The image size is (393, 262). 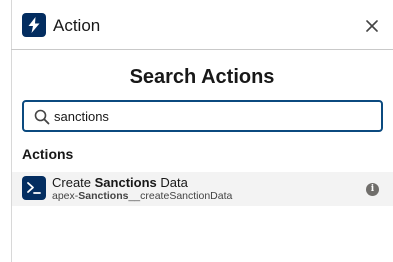 I want to click on action-api-prefix: apex-, so click(x=65, y=196).